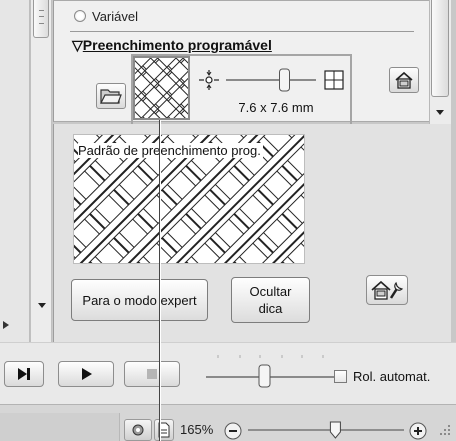 The width and height of the screenshot is (456, 441). Describe the element at coordinates (326, 430) in the screenshot. I see `zoom-slider` at that location.